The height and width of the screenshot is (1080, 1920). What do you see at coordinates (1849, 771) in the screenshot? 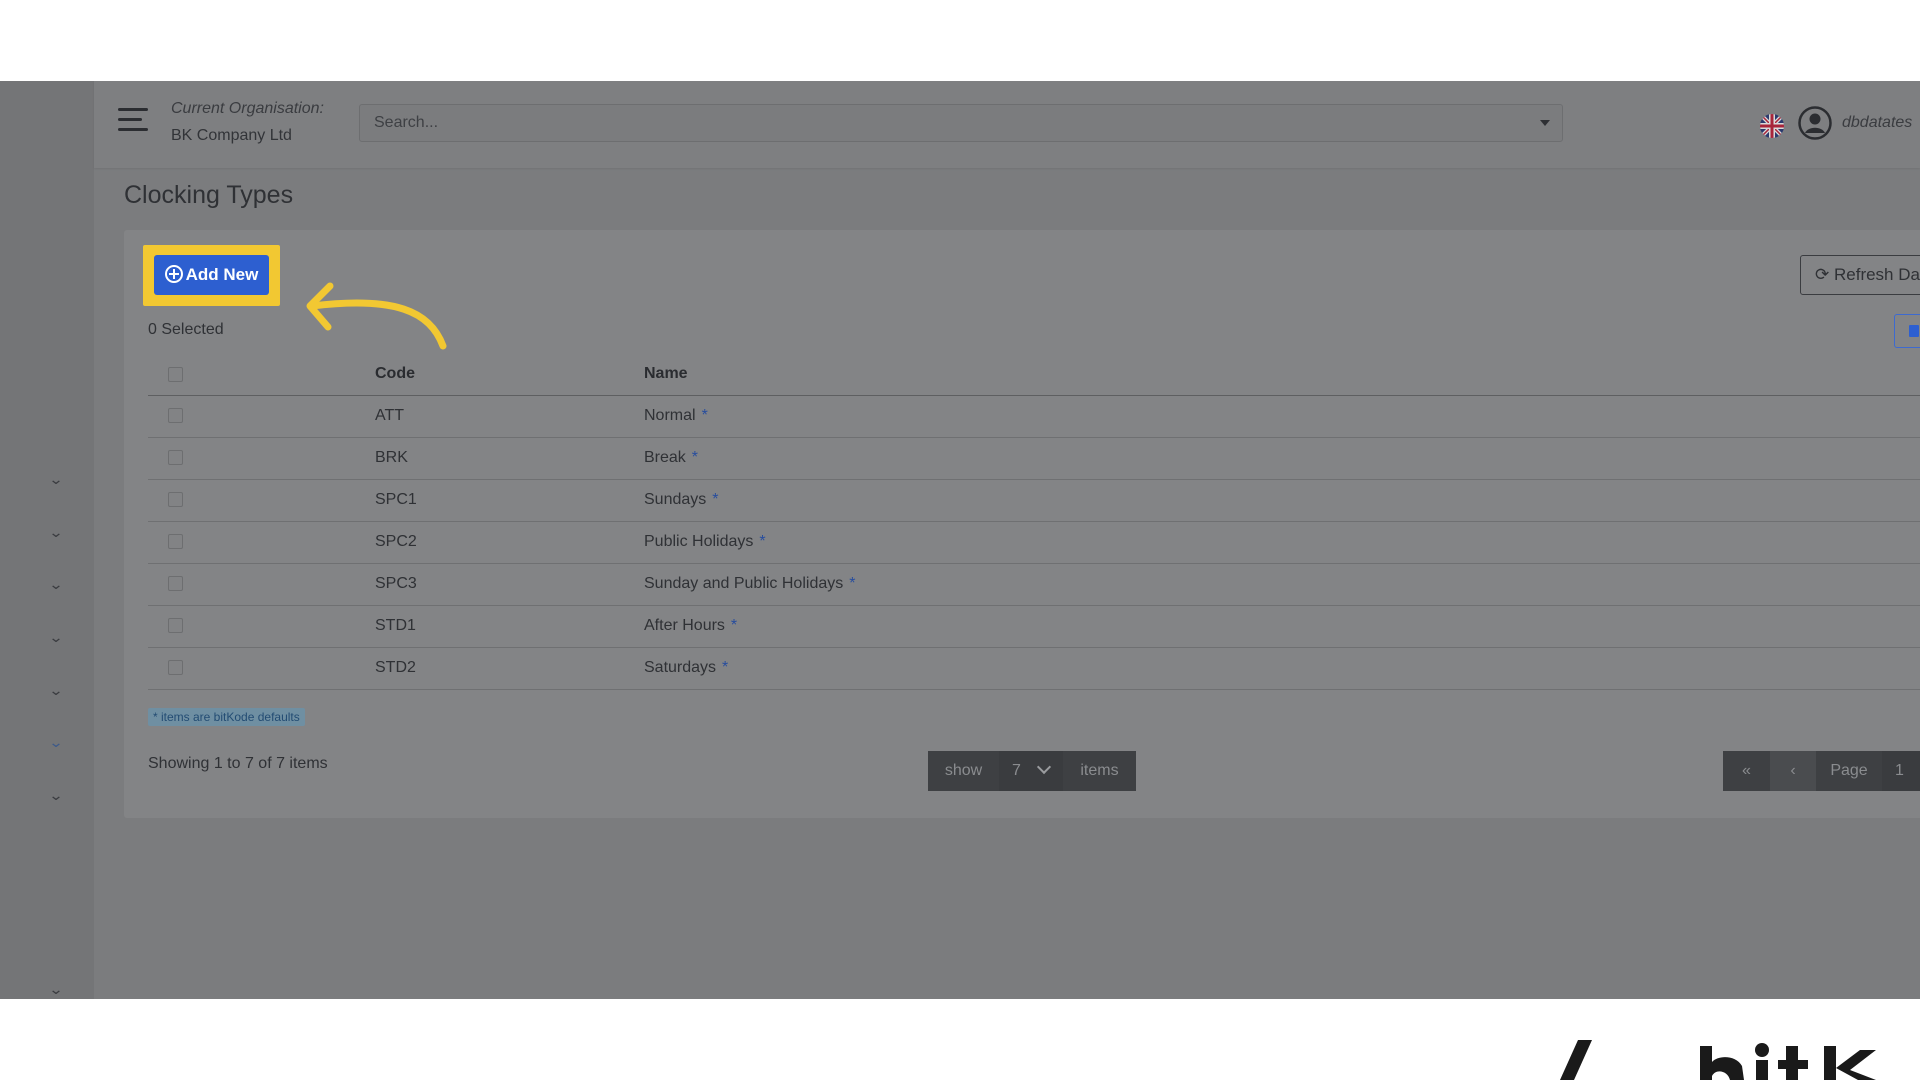
I see `page-label: Page` at bounding box center [1849, 771].